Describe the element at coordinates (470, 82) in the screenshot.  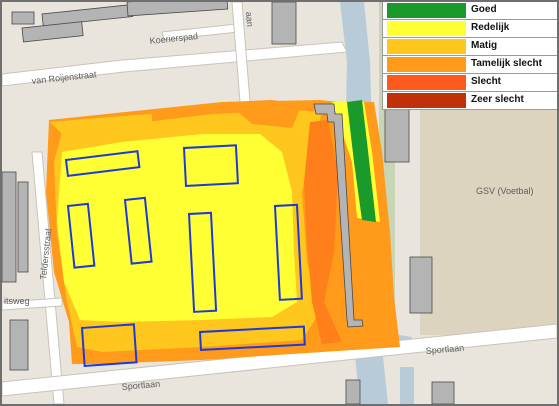
I see `legend-item: Slecht` at that location.